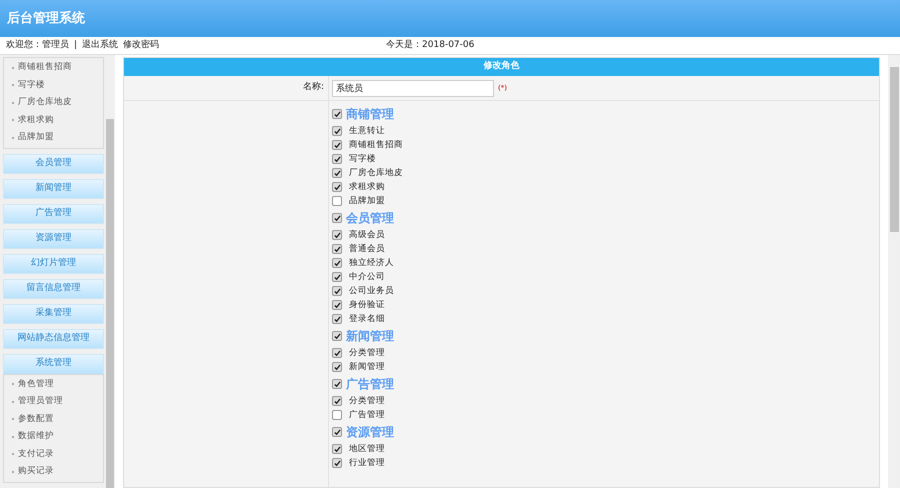 The image size is (900, 488). I want to click on permission-label: 高级会员, so click(367, 235).